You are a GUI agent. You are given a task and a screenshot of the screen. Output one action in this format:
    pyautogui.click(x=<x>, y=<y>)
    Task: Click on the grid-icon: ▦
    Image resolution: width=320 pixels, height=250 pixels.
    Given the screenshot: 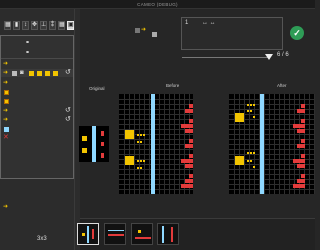 What is the action you would take?
    pyautogui.click(x=62, y=25)
    